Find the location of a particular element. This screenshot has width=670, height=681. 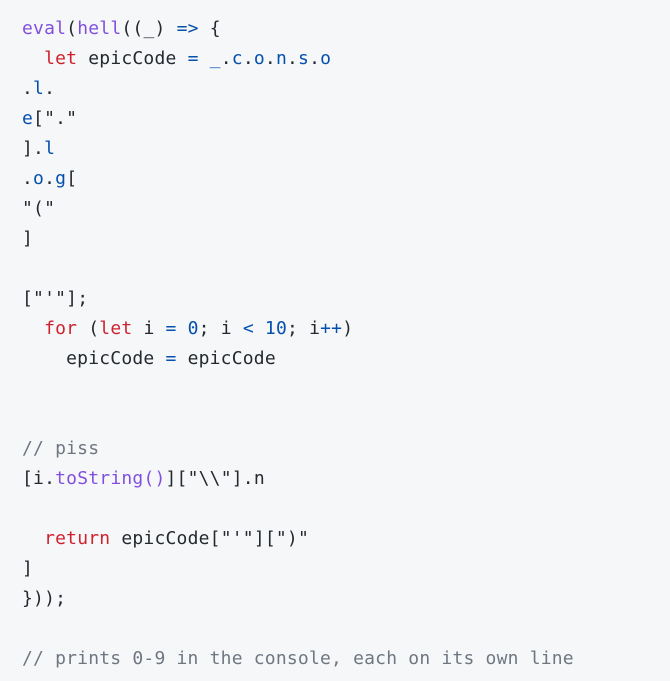

code-token-op: => is located at coordinates (187, 28).